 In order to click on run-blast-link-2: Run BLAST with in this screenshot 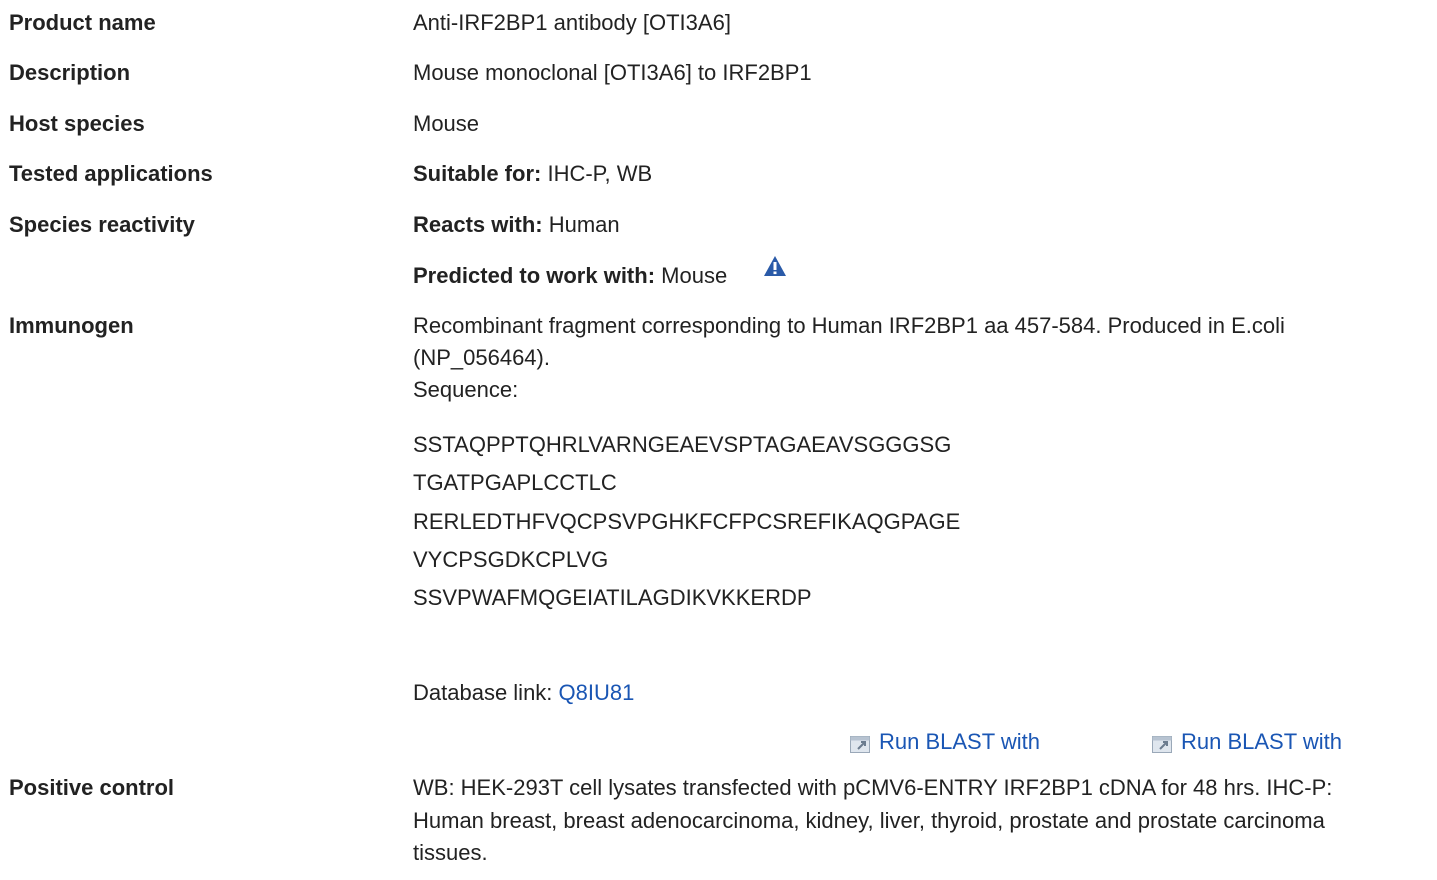, I will do `click(1247, 742)`.